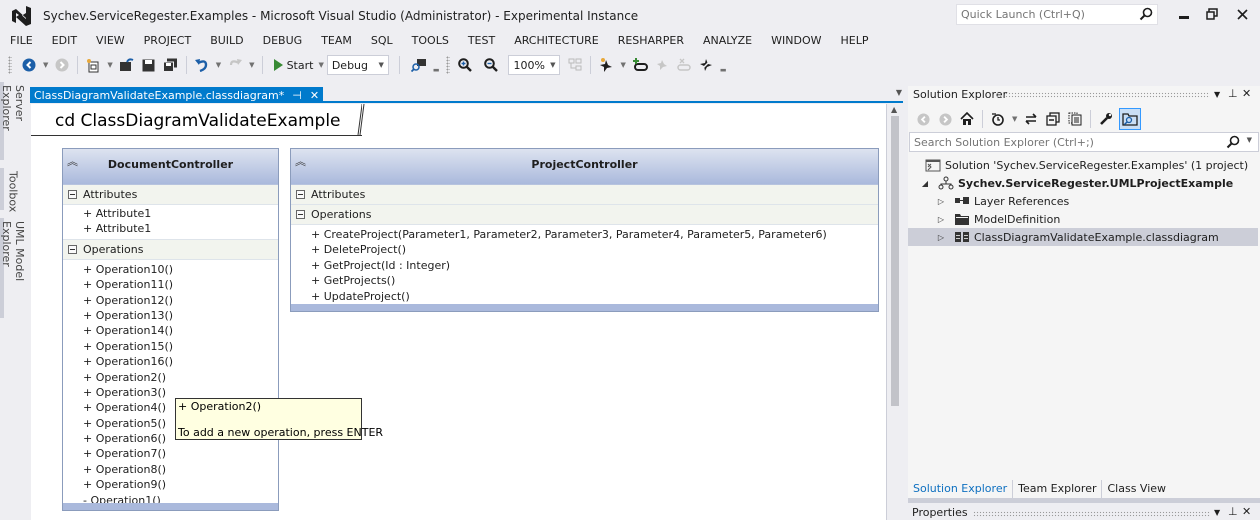 This screenshot has width=1260, height=520. Describe the element at coordinates (1014, 119) in the screenshot. I see `filter-dropdown-icon: ▼` at that location.